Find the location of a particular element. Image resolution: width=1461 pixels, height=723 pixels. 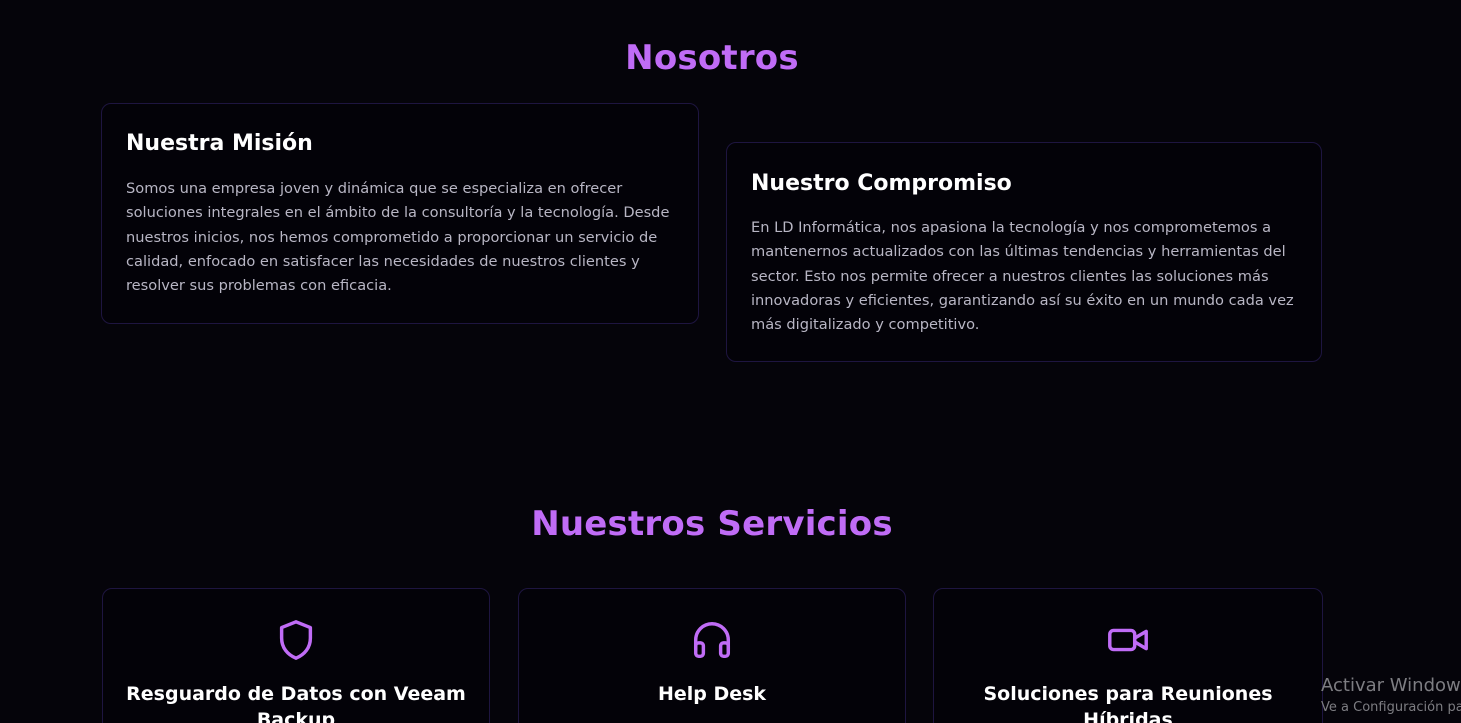

service-card-helpdesk: Help Desk is located at coordinates (712, 655).